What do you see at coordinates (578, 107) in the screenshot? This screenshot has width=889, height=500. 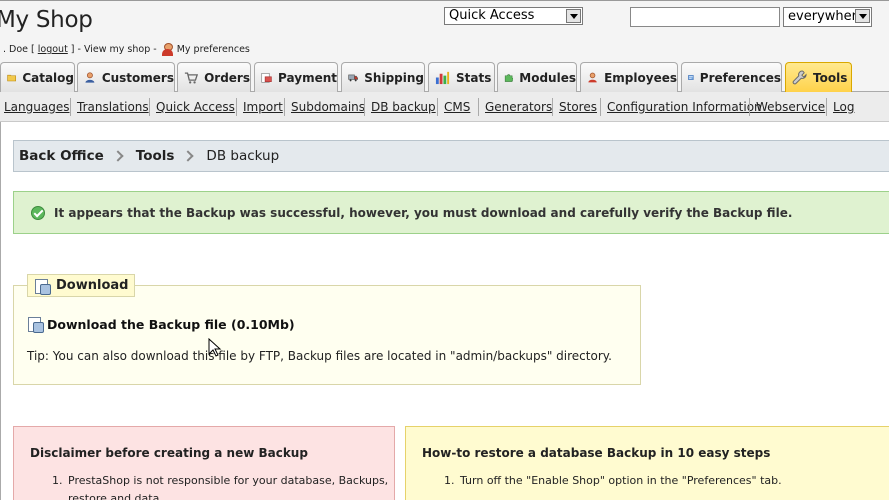 I see `subtab-stores: Stores` at bounding box center [578, 107].